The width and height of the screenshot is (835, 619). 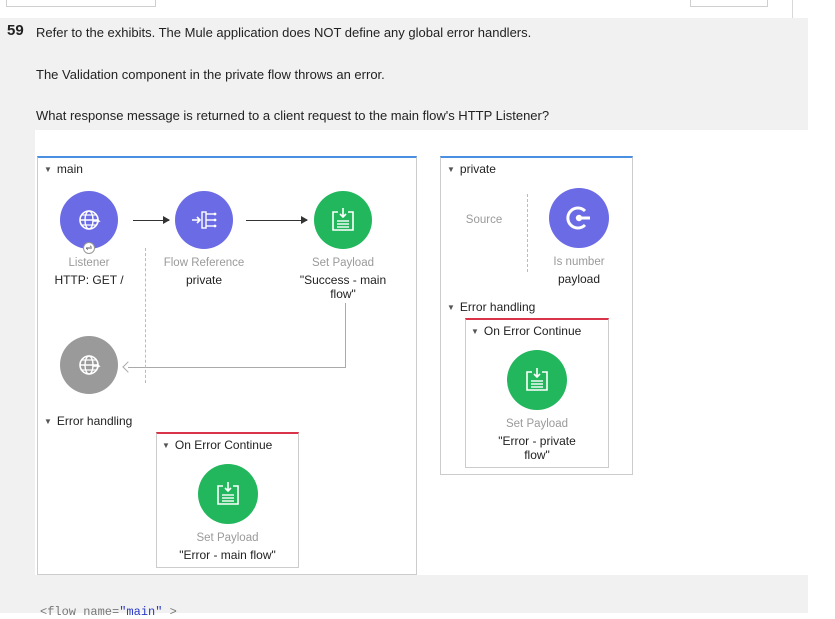 I want to click on private-error-handling-title: ▼ Error handling, so click(x=491, y=307).